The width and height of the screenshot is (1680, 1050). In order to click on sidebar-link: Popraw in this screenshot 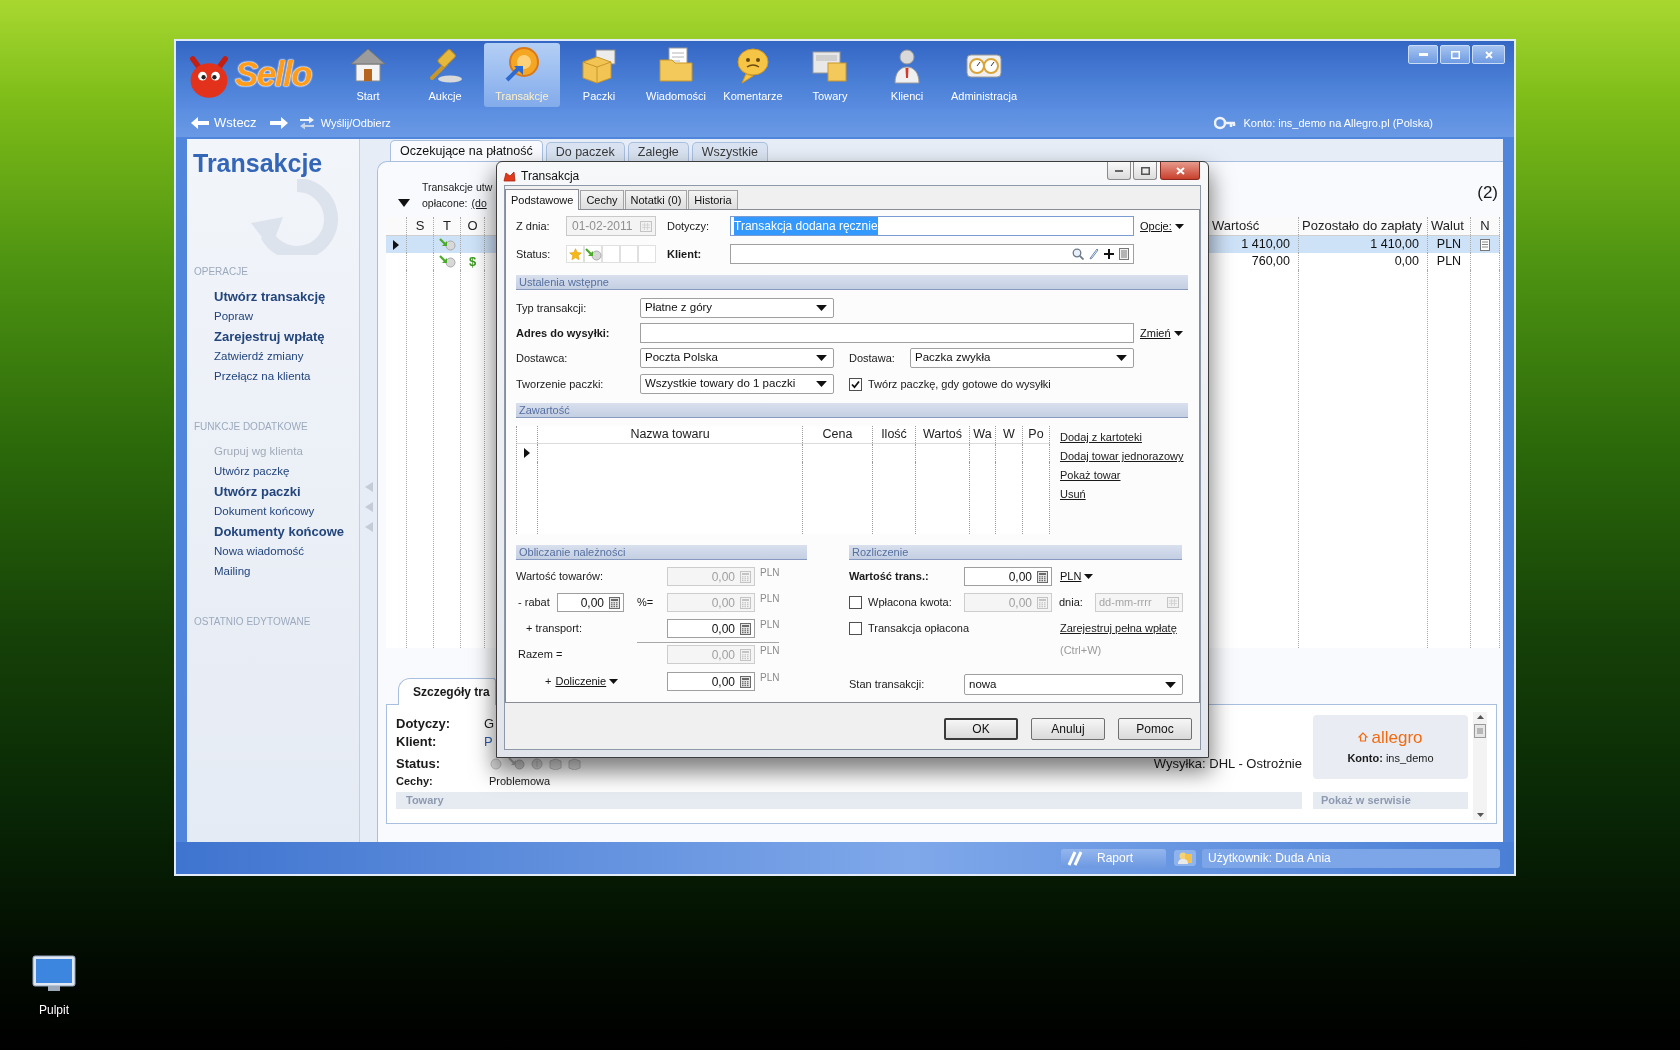, I will do `click(233, 317)`.